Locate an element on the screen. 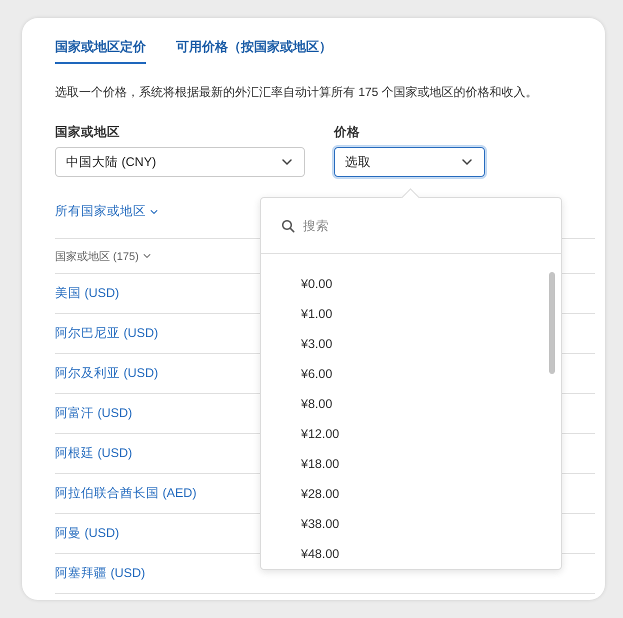 This screenshot has width=623, height=618. price-option: ¥18.00 is located at coordinates (411, 464).